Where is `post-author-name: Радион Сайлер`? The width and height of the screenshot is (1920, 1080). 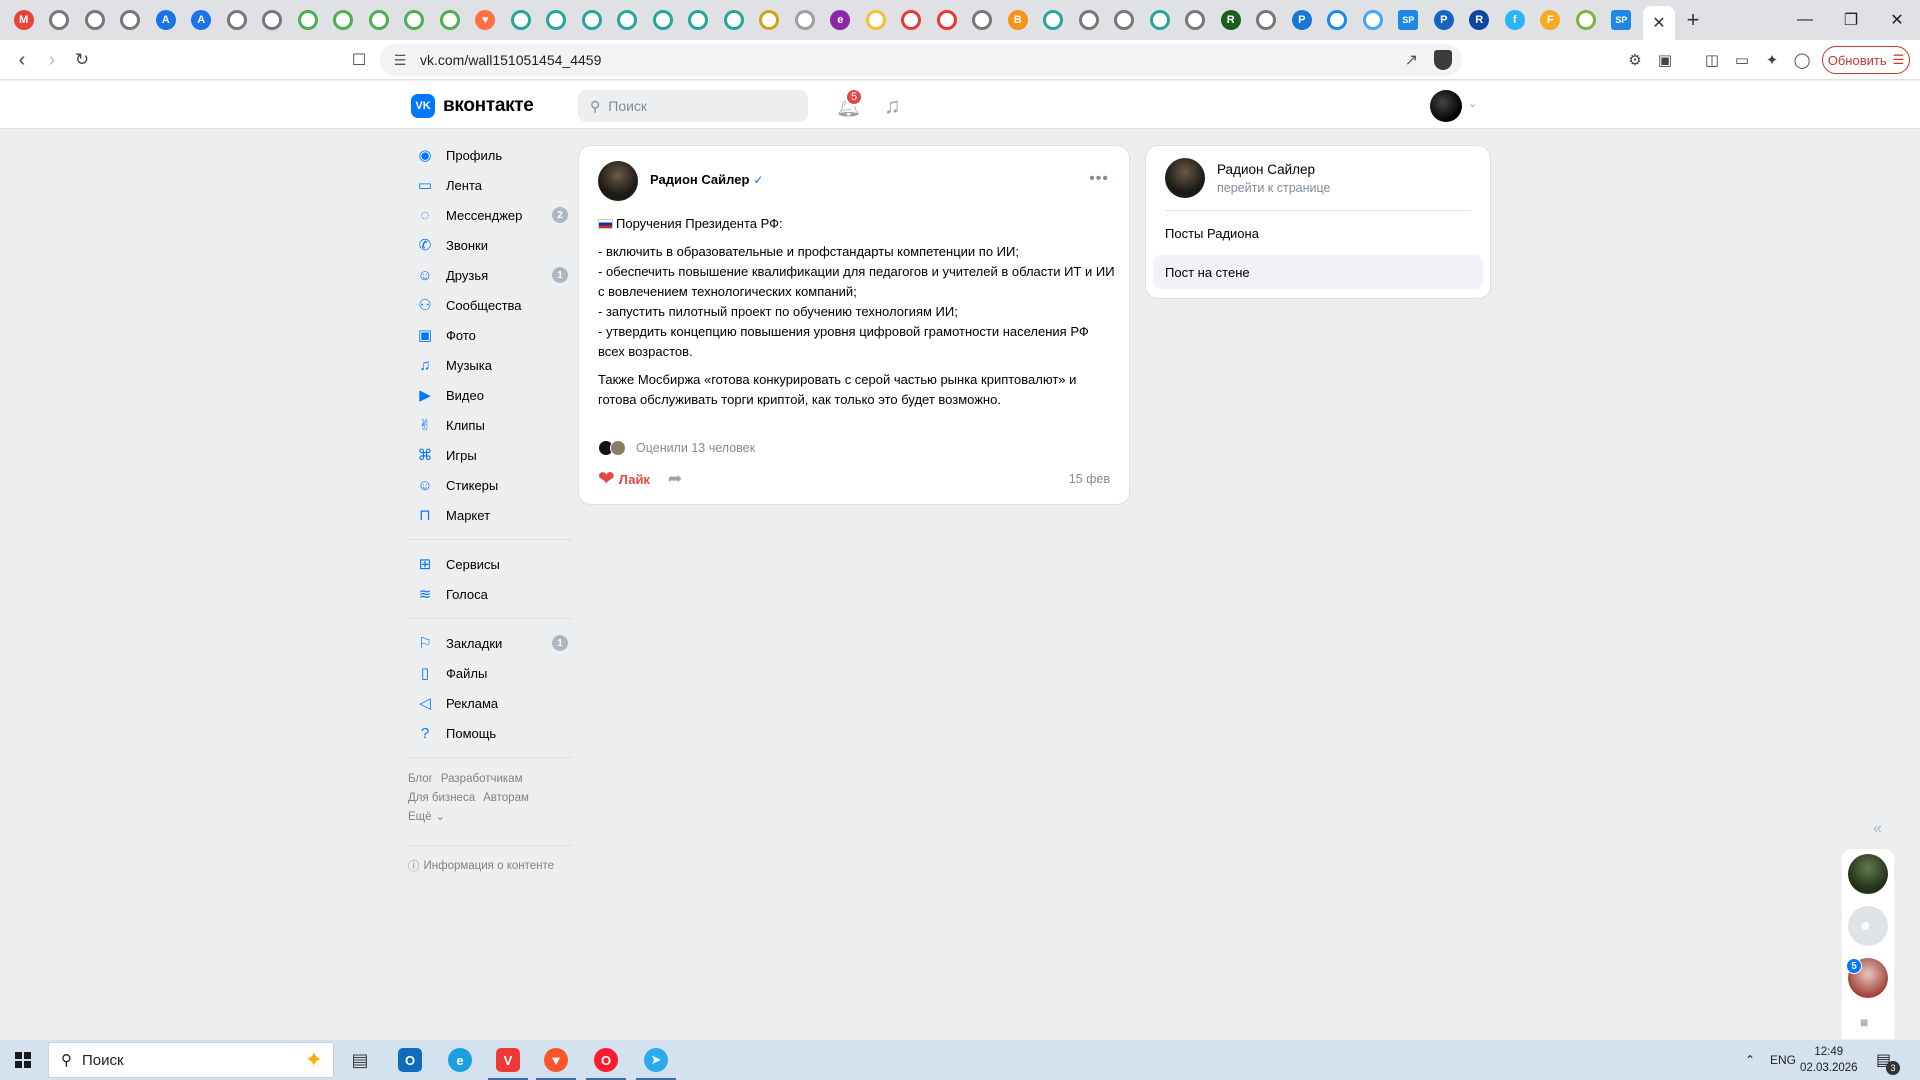 post-author-name: Радион Сайлер is located at coordinates (699, 179).